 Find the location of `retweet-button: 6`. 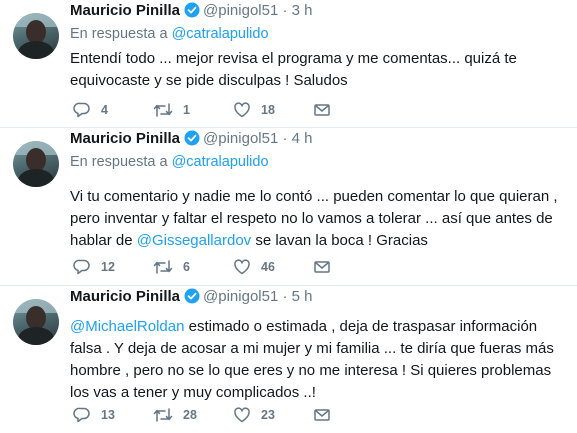

retweet-button: 6 is located at coordinates (171, 267).